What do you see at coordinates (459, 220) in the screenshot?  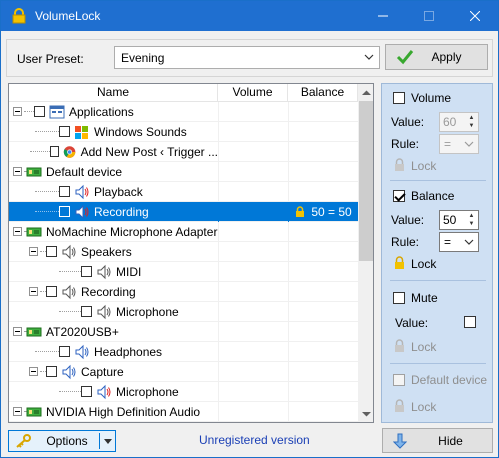 I see `balance-value-input: 50 ▲ ▼` at bounding box center [459, 220].